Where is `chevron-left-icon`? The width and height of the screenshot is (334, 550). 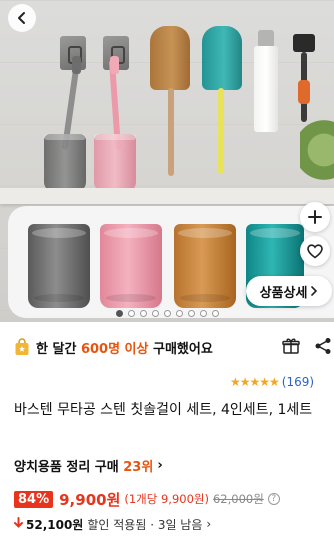 chevron-left-icon is located at coordinates (21, 18).